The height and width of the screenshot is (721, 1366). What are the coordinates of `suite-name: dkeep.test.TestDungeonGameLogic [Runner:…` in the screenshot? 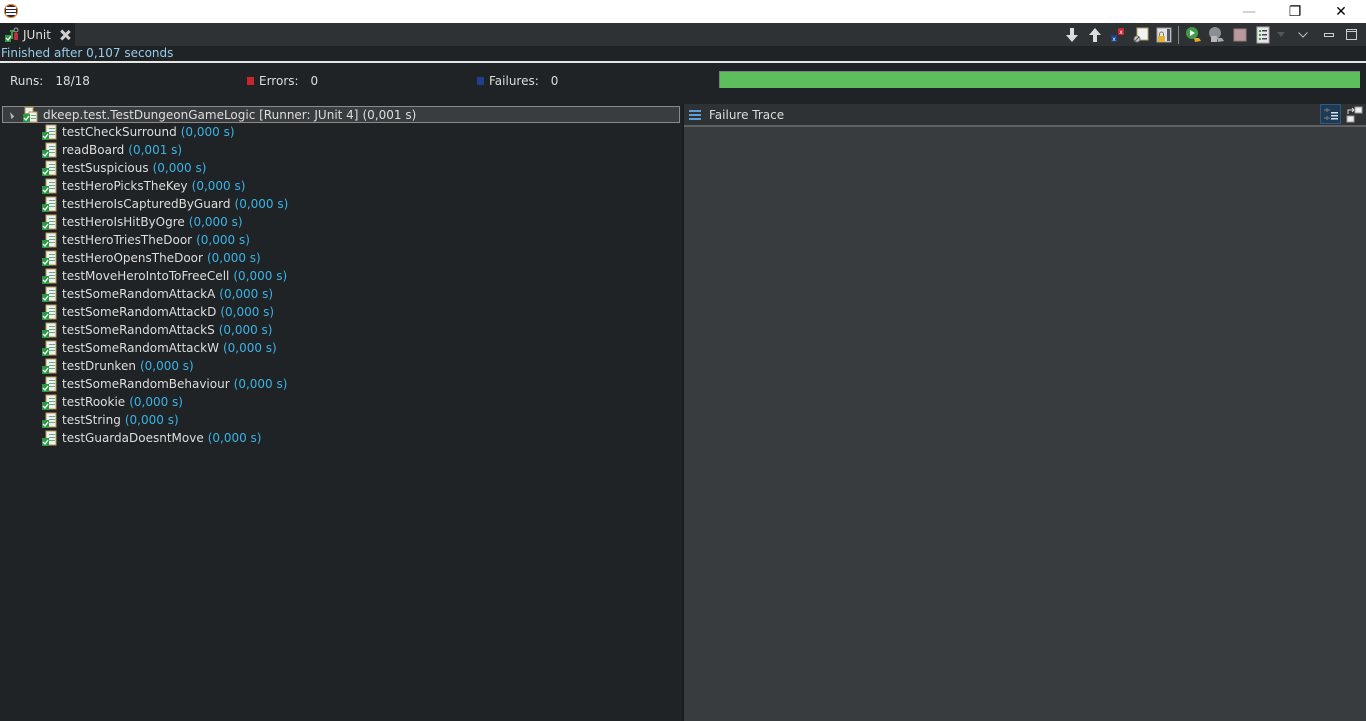 It's located at (201, 114).